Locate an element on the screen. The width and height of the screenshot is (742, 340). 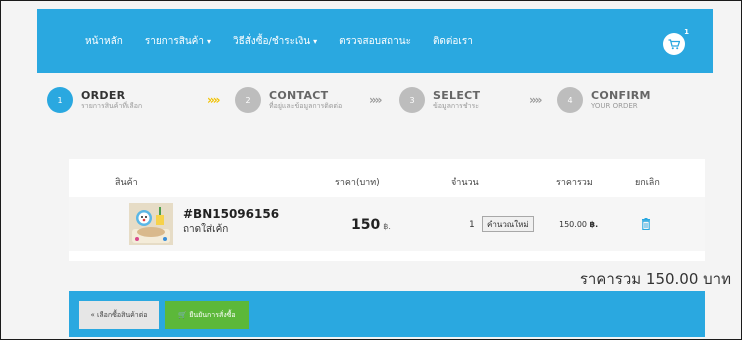
nav-link-products: รายการสินค้า ▾ is located at coordinates (178, 41).